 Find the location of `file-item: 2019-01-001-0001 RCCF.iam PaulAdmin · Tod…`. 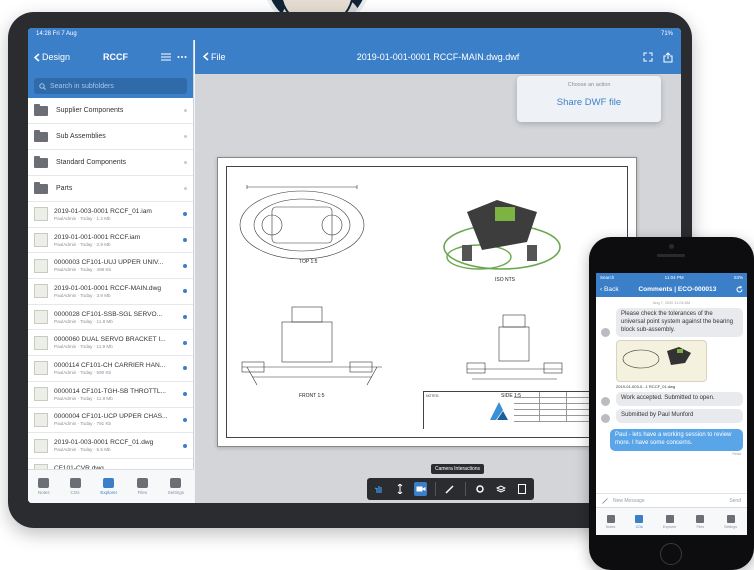

file-item: 2019-01-001-0001 RCCF.iam PaulAdmin · Tod… is located at coordinates (110, 241).